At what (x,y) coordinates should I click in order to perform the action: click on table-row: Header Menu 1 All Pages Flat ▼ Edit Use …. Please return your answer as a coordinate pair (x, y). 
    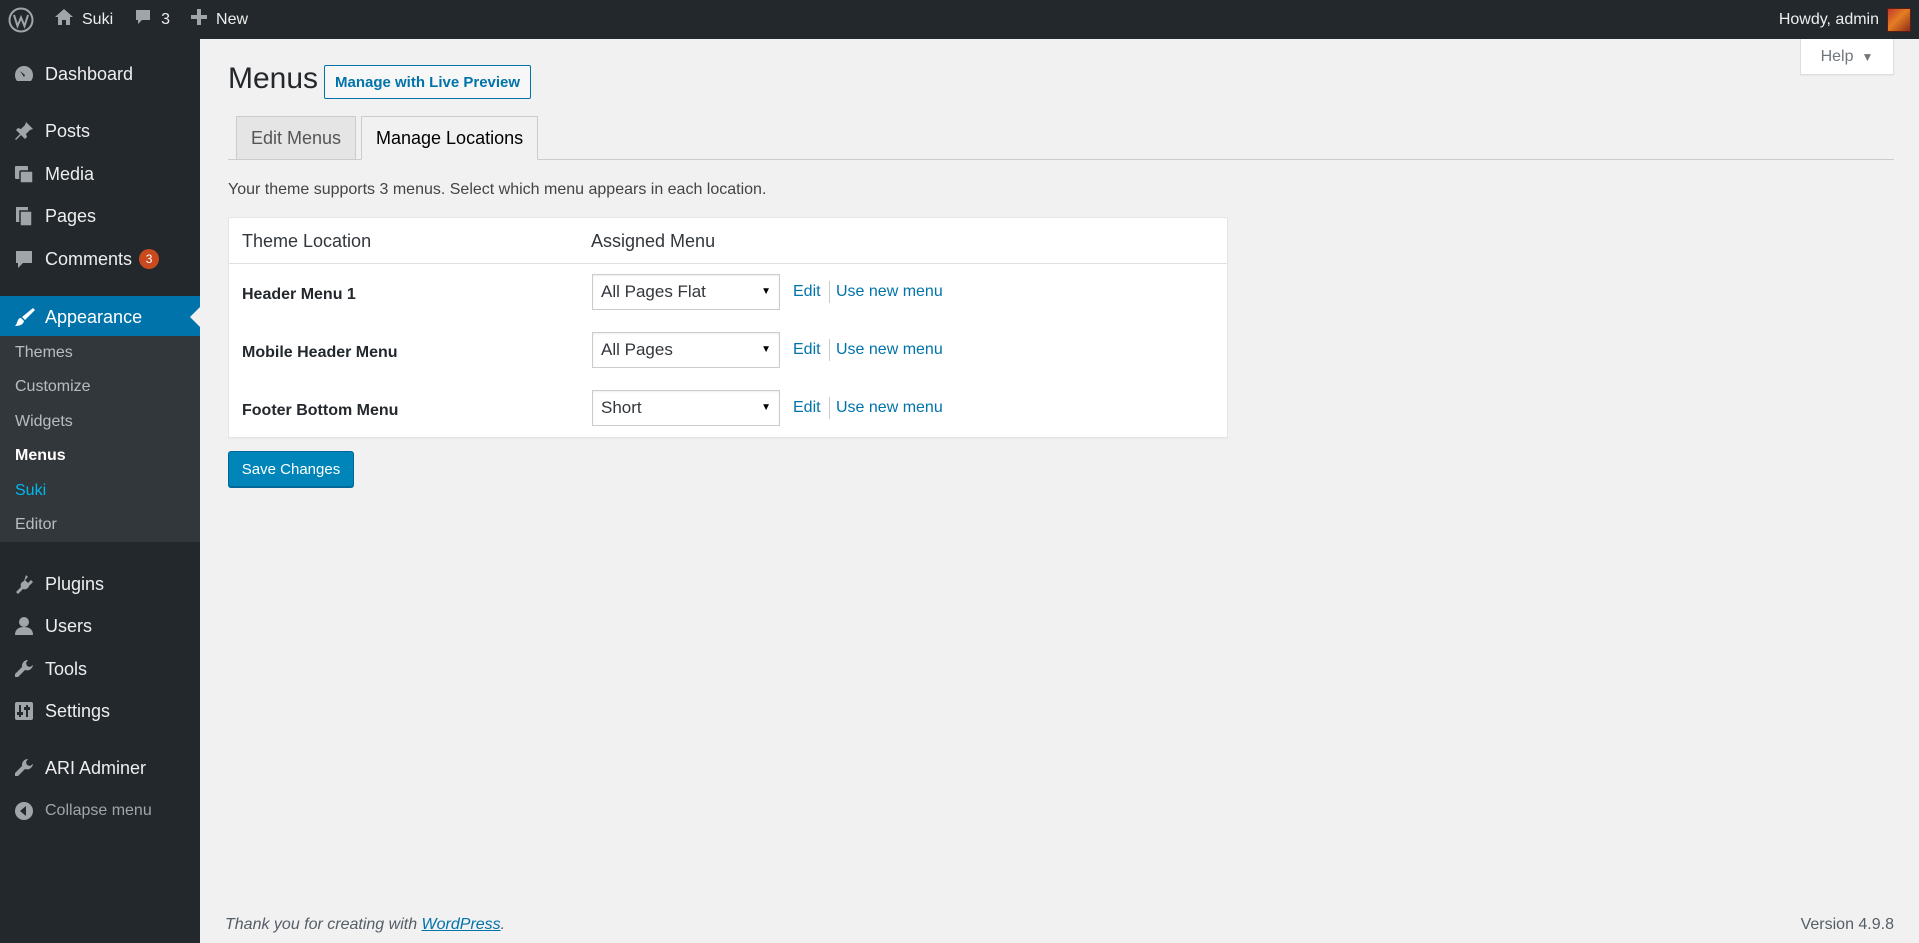
    Looking at the image, I should click on (728, 293).